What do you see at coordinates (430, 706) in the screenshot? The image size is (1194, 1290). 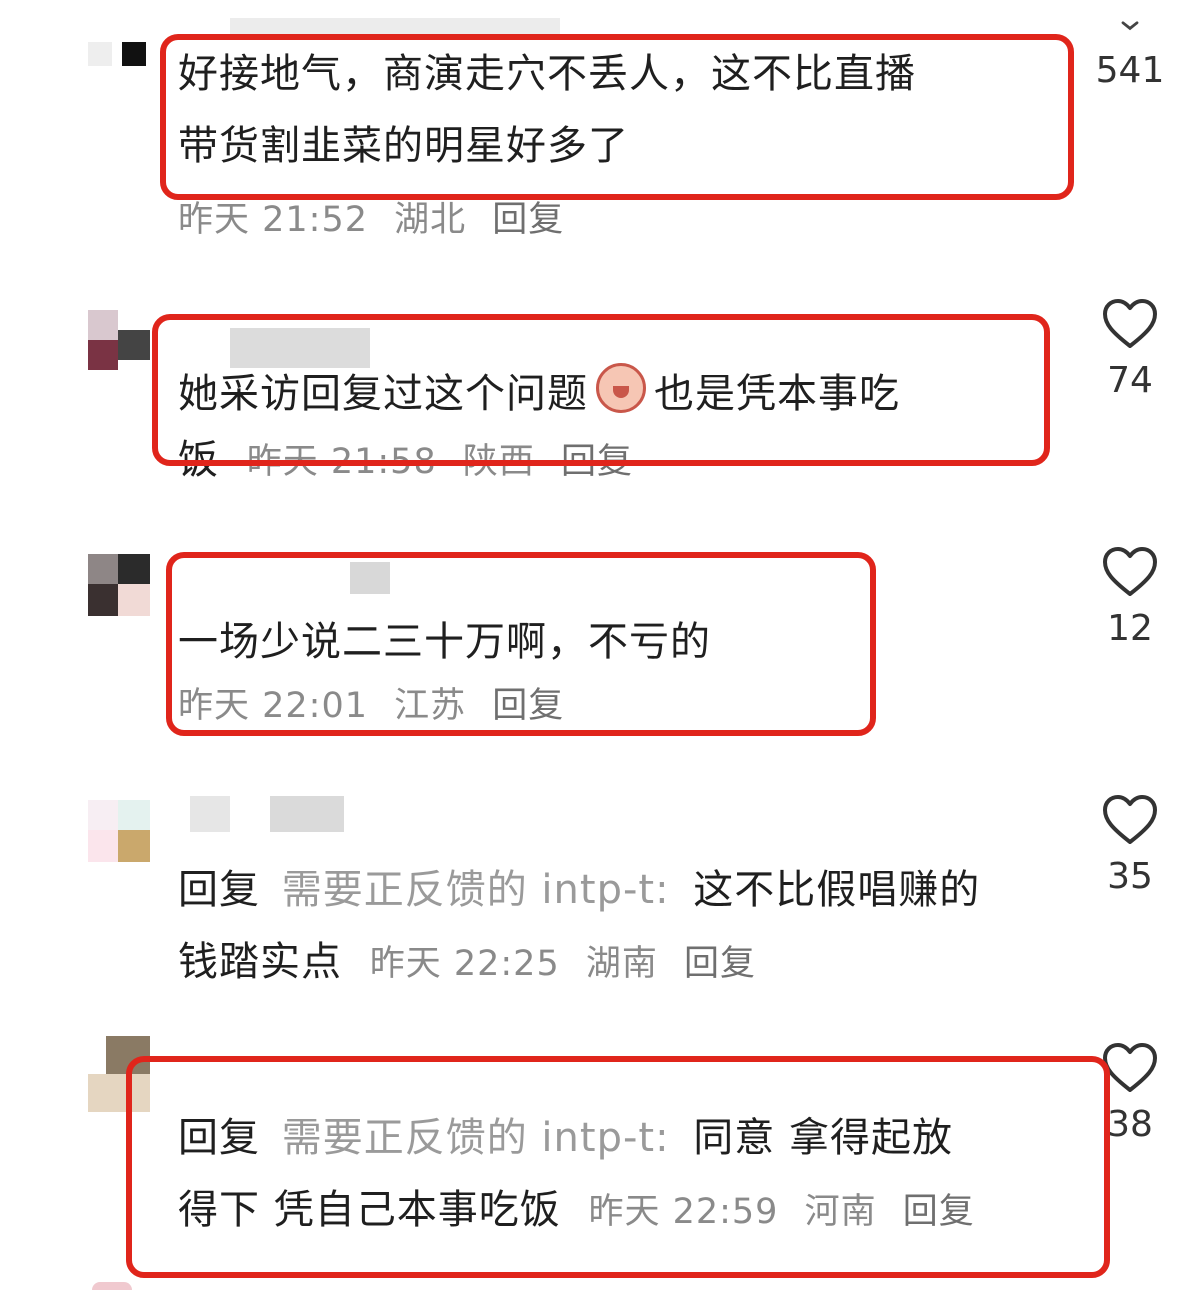 I see `location: 江苏` at bounding box center [430, 706].